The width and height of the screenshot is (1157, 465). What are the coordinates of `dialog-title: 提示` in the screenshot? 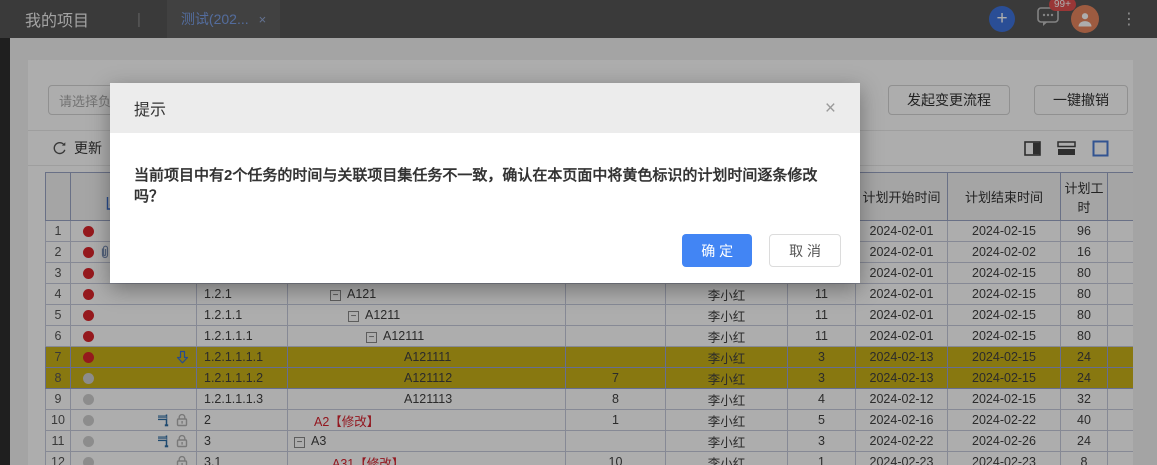 It's located at (150, 110).